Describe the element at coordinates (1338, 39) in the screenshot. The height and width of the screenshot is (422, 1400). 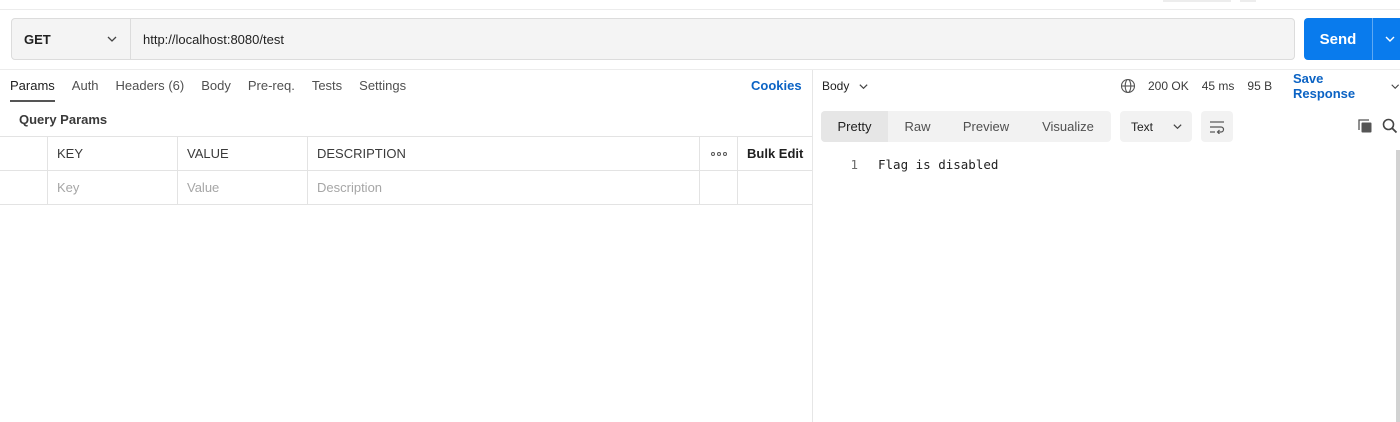
I see `send-label: Send` at that location.